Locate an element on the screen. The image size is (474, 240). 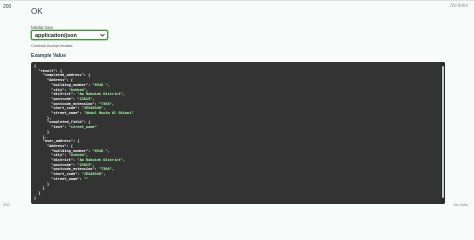
footer-left-text: 400 is located at coordinates (6, 204).